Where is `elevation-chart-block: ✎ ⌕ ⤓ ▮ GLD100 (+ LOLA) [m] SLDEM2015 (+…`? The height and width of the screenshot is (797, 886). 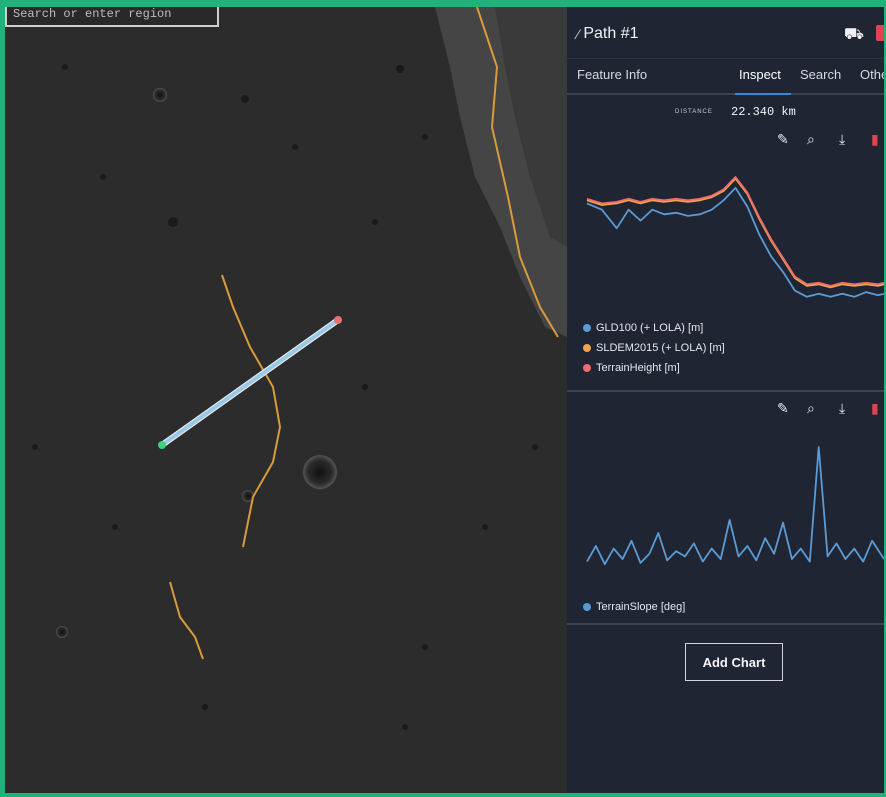
elevation-chart-block: ✎ ⌕ ⤓ ▮ GLD100 (+ LOLA) [m] SLDEM2015 (+… is located at coordinates (725, 259).